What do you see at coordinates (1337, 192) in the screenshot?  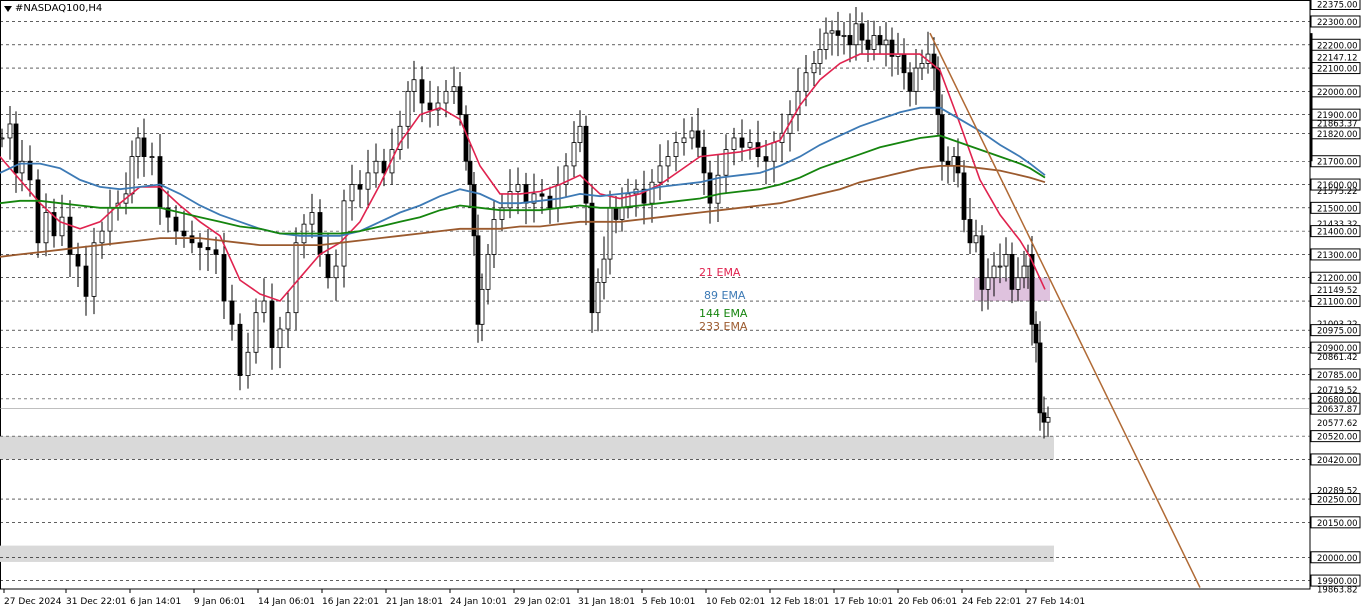 I see `y-tick-label: 21575.22` at bounding box center [1337, 192].